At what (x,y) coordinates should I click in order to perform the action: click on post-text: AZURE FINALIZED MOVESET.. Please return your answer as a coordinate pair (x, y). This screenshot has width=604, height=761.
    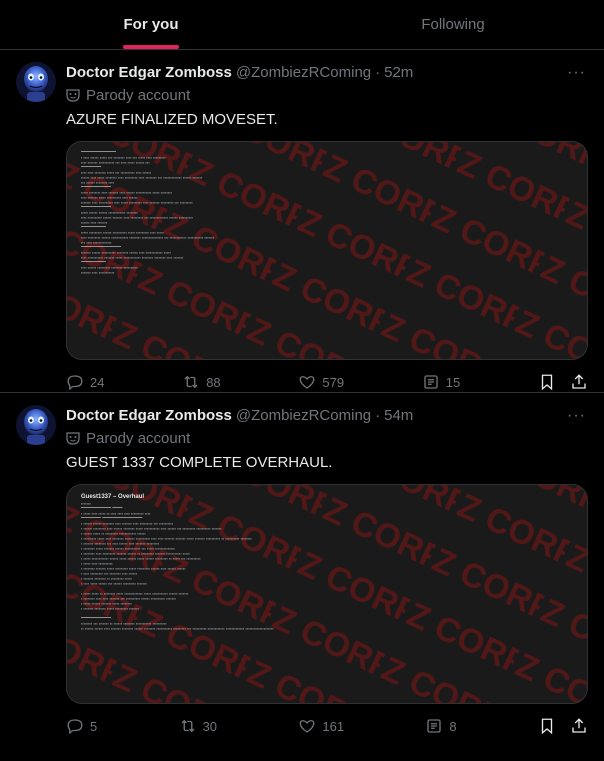
    Looking at the image, I should click on (172, 119).